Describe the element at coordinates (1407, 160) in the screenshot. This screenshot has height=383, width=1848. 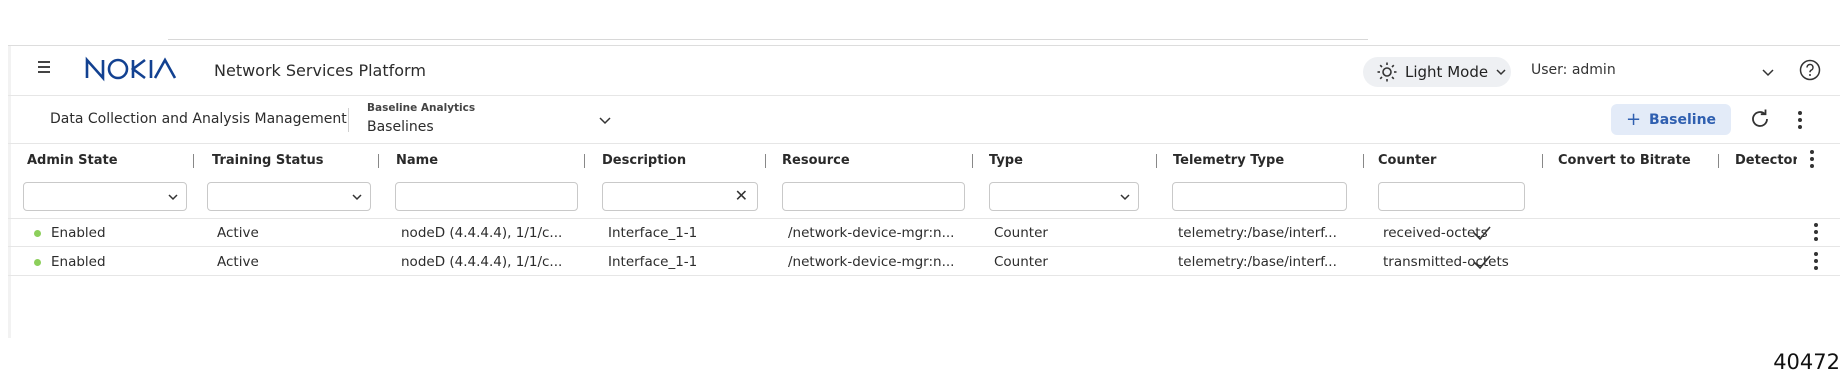
I see `column-header-counter: Counter` at that location.